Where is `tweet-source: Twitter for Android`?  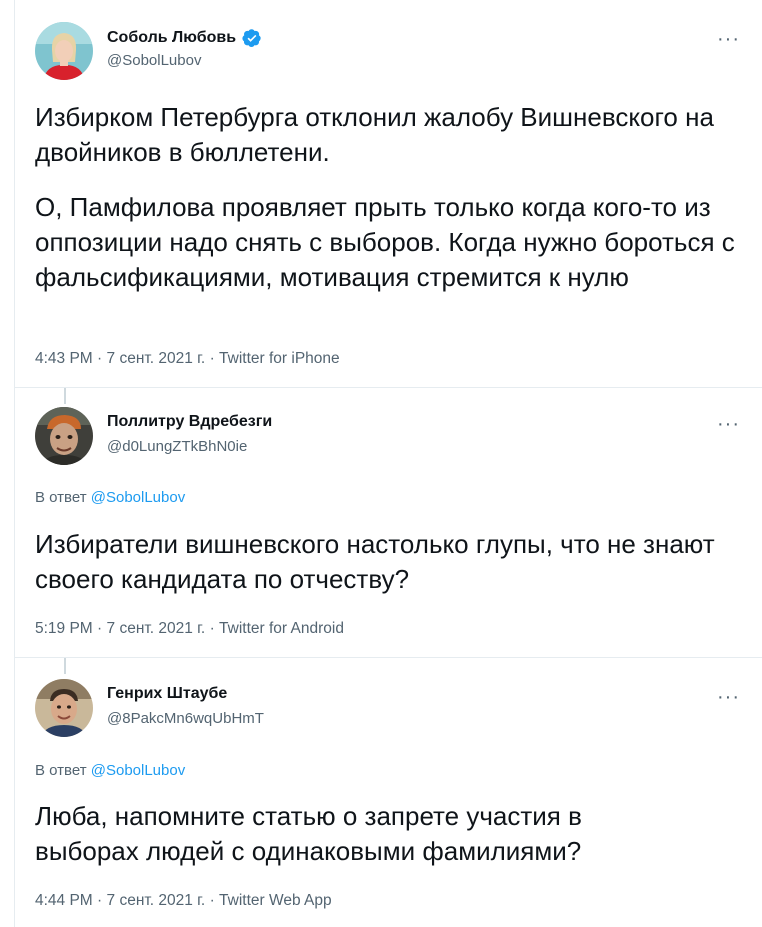
tweet-source: Twitter for Android is located at coordinates (281, 628).